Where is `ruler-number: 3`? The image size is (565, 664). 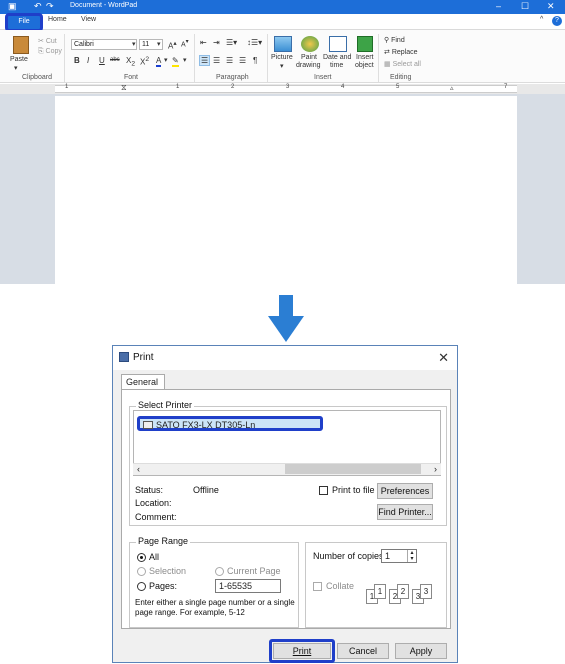 ruler-number: 3 is located at coordinates (288, 87).